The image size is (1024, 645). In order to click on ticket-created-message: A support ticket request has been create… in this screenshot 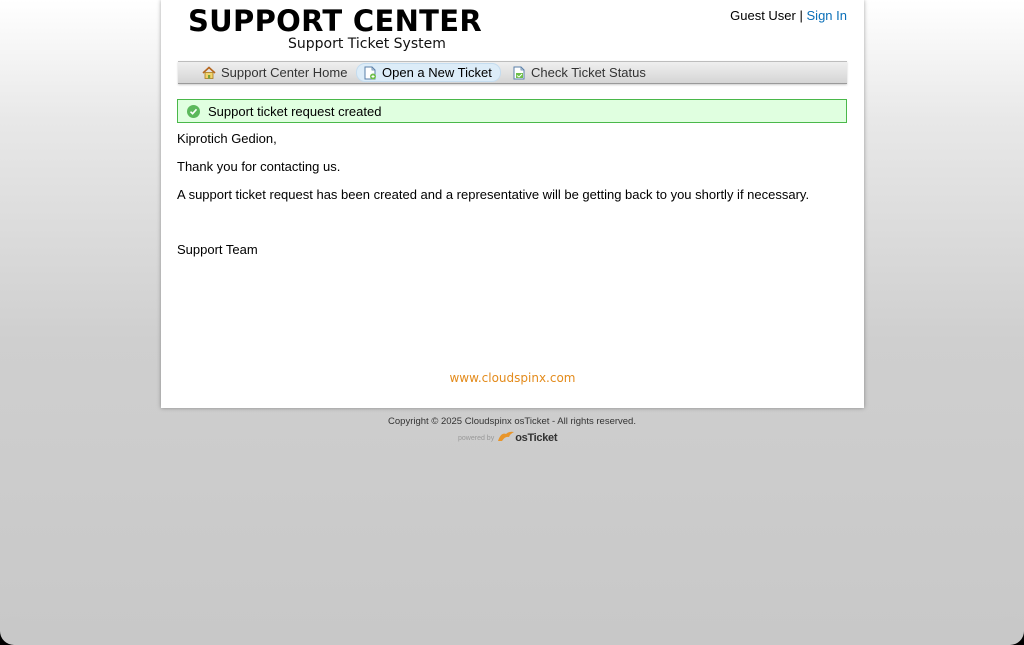, I will do `click(493, 194)`.